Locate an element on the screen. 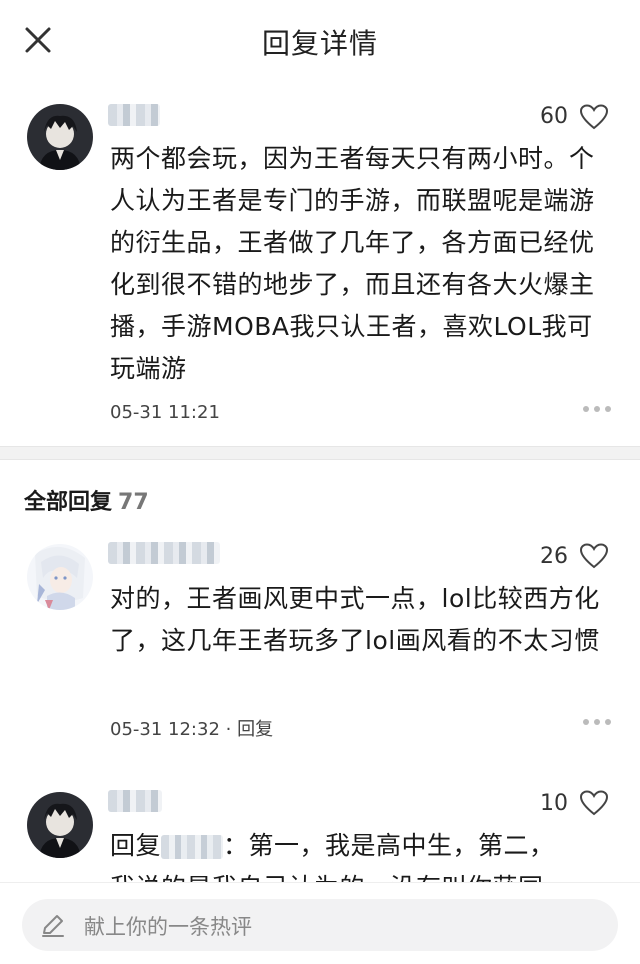 The height and width of the screenshot is (964, 640). comment-input: 献上你的一条热评 is located at coordinates (320, 925).